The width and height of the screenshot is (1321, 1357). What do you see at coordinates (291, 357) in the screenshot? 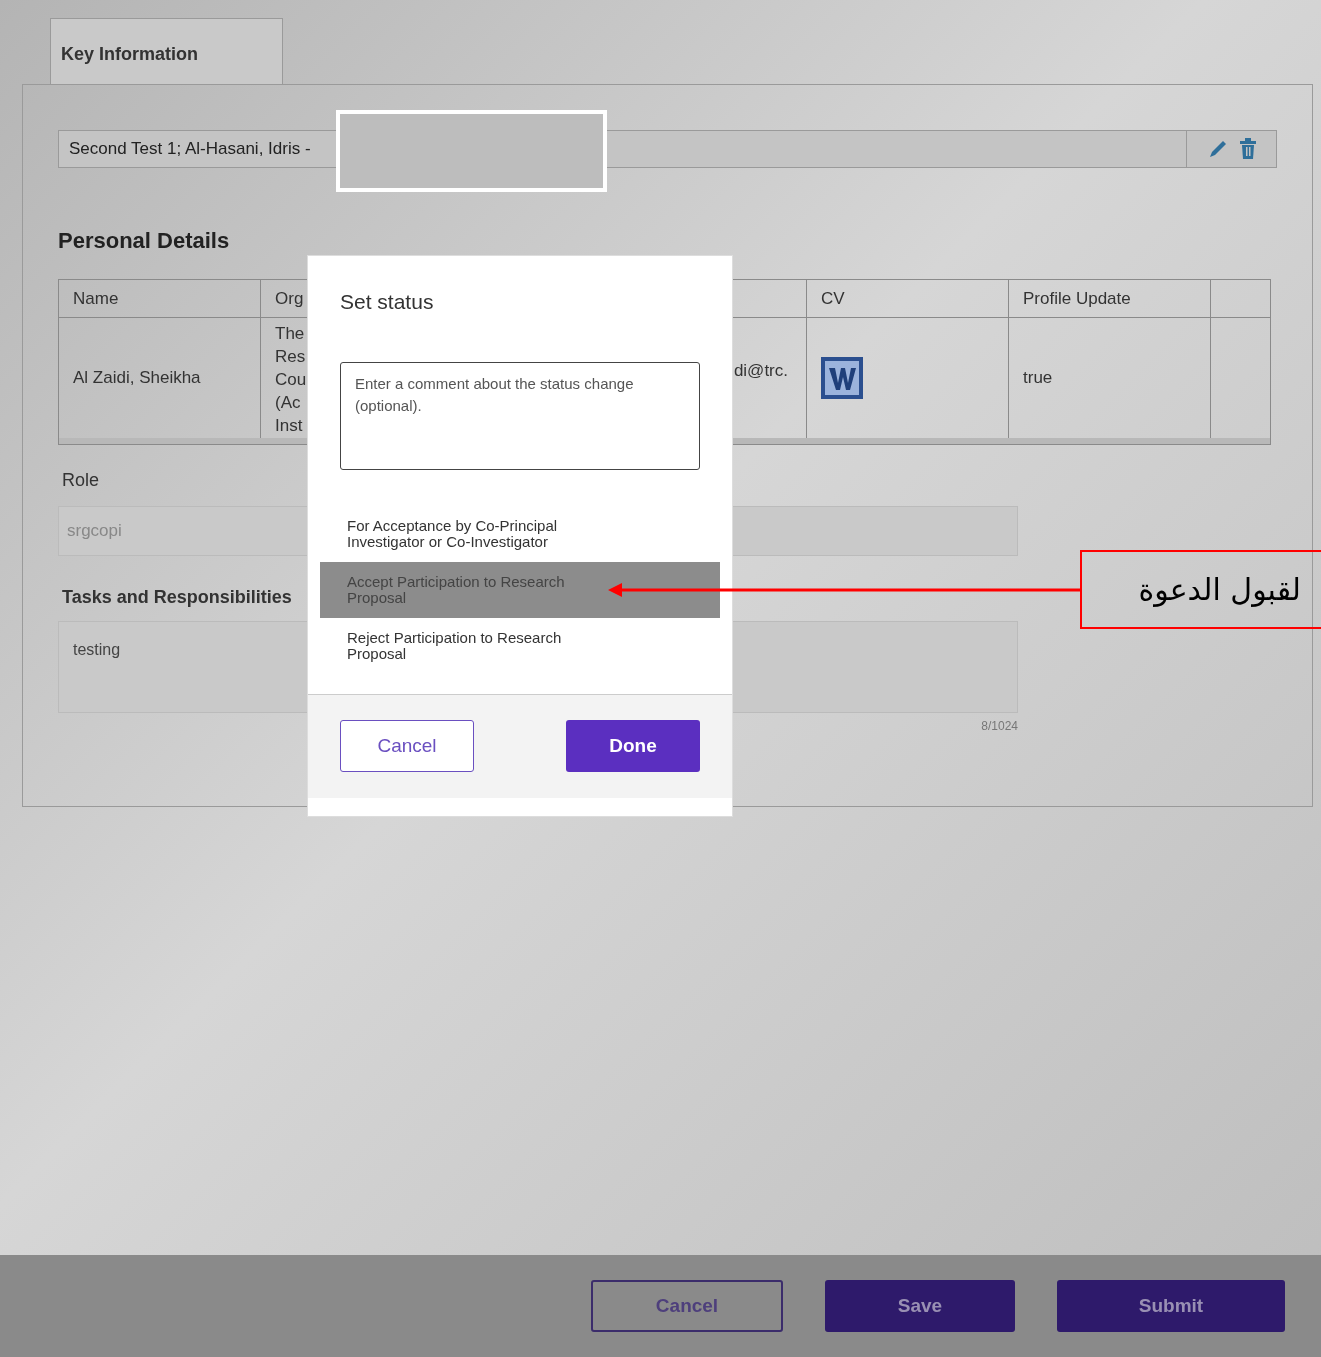
I see `table-cell-text: Res` at bounding box center [291, 357].